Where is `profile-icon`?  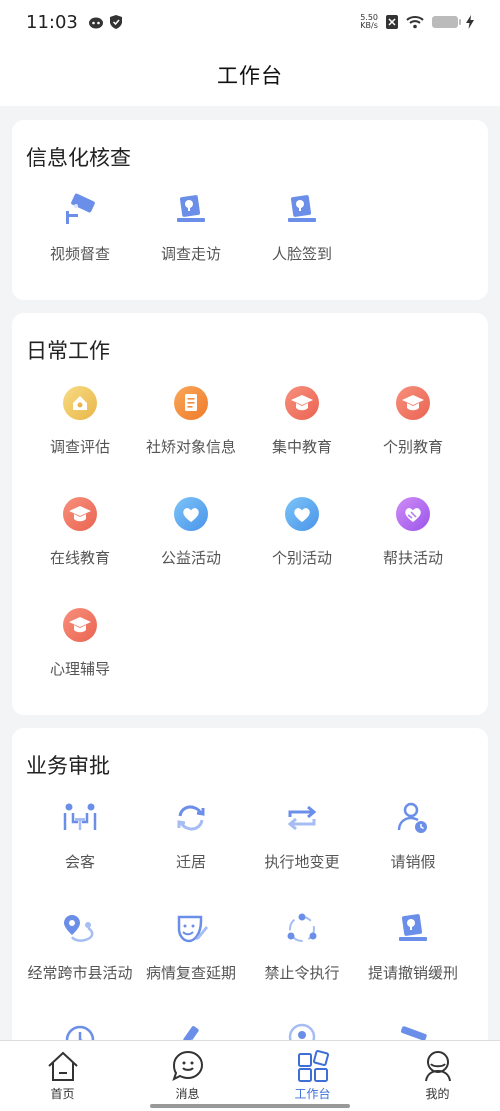
profile-icon is located at coordinates (437, 1066).